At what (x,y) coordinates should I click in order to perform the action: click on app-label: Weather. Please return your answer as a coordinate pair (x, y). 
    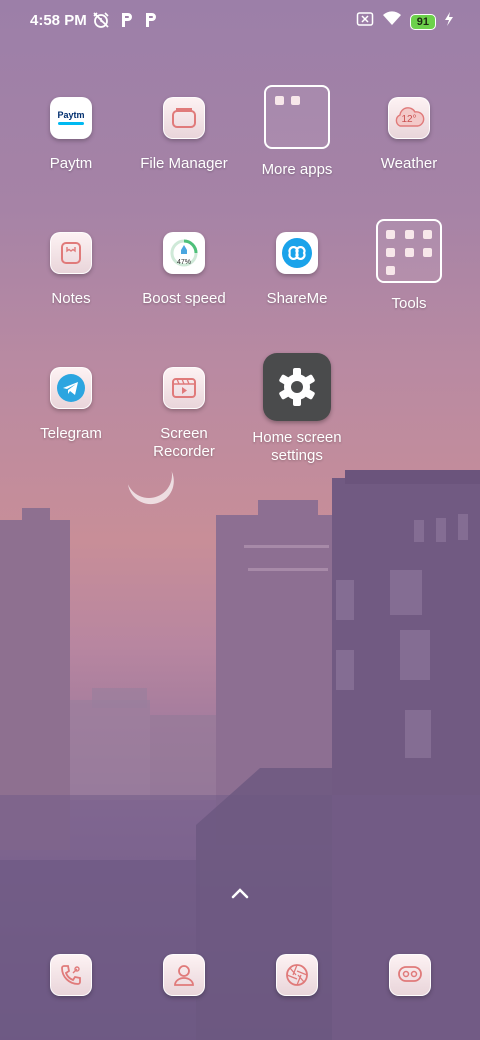
    Looking at the image, I should click on (409, 163).